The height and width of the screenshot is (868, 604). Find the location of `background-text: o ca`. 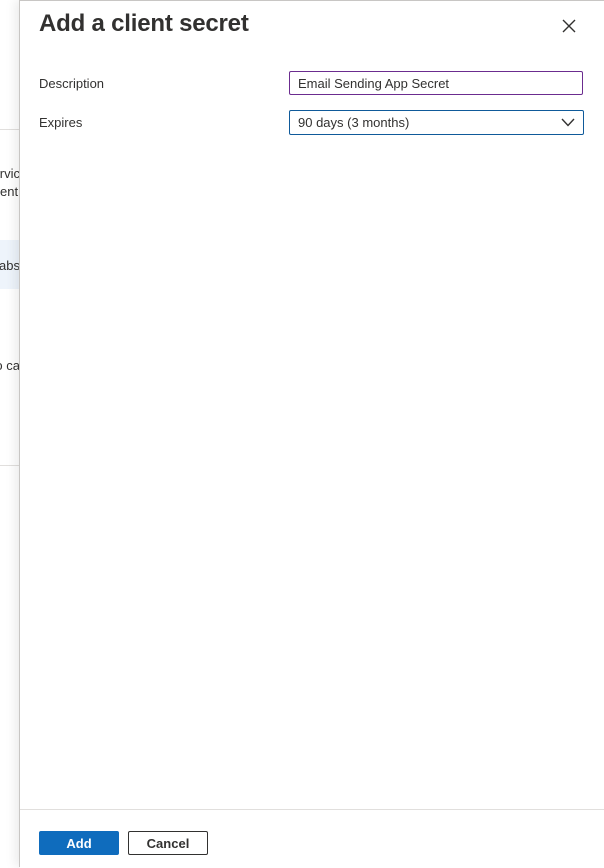

background-text: o ca is located at coordinates (10, 365).